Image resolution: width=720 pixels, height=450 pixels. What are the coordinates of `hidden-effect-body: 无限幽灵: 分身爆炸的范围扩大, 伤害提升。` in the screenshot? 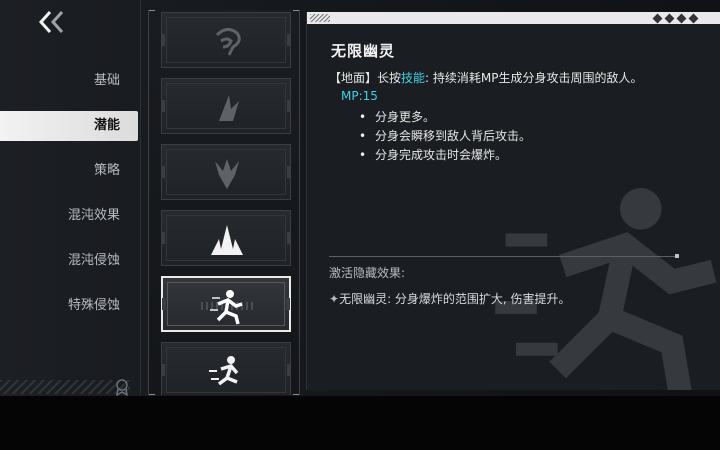 It's located at (455, 299).